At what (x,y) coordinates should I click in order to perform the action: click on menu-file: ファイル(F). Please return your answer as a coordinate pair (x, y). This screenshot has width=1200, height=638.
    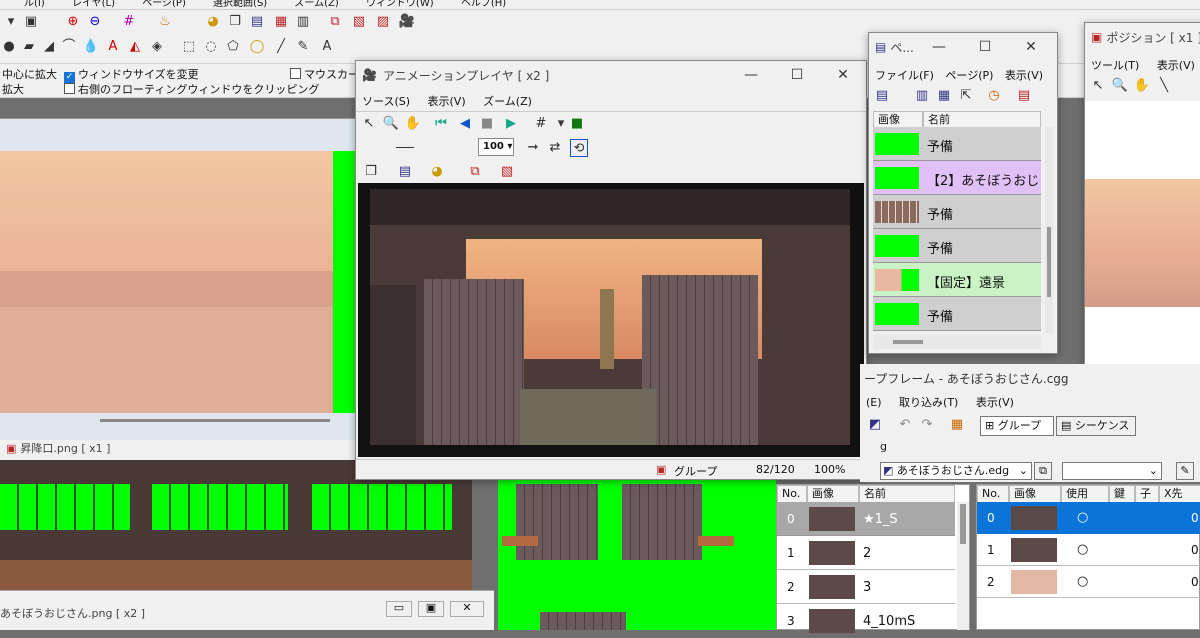
    Looking at the image, I should click on (904, 75).